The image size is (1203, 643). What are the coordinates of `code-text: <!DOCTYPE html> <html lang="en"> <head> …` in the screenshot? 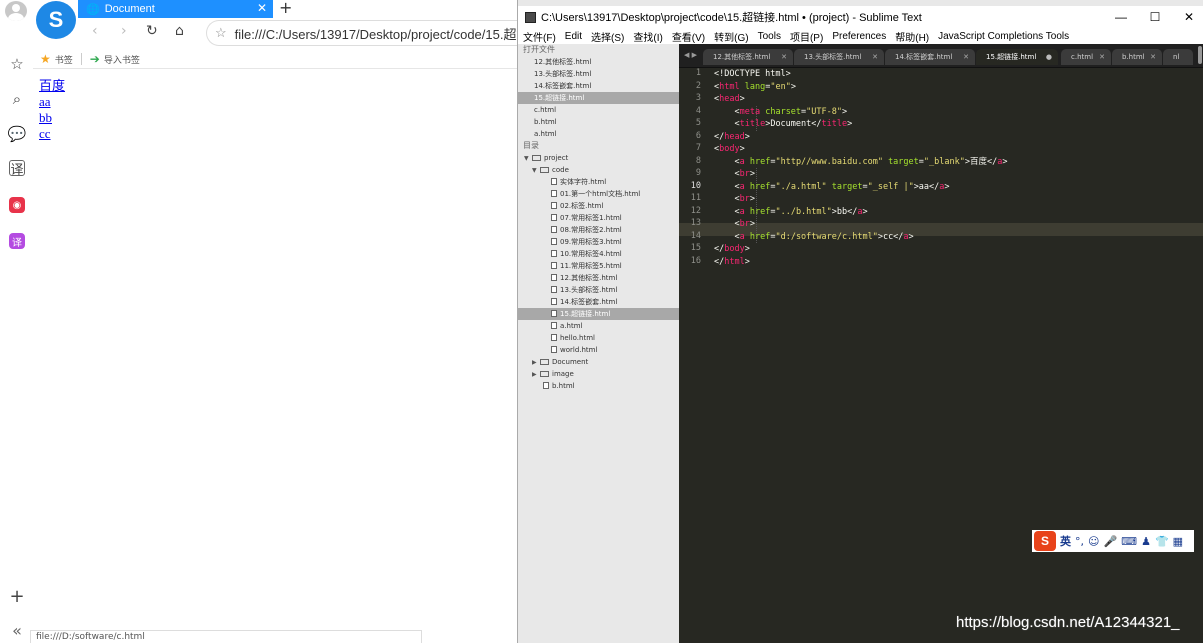 It's located at (958, 168).